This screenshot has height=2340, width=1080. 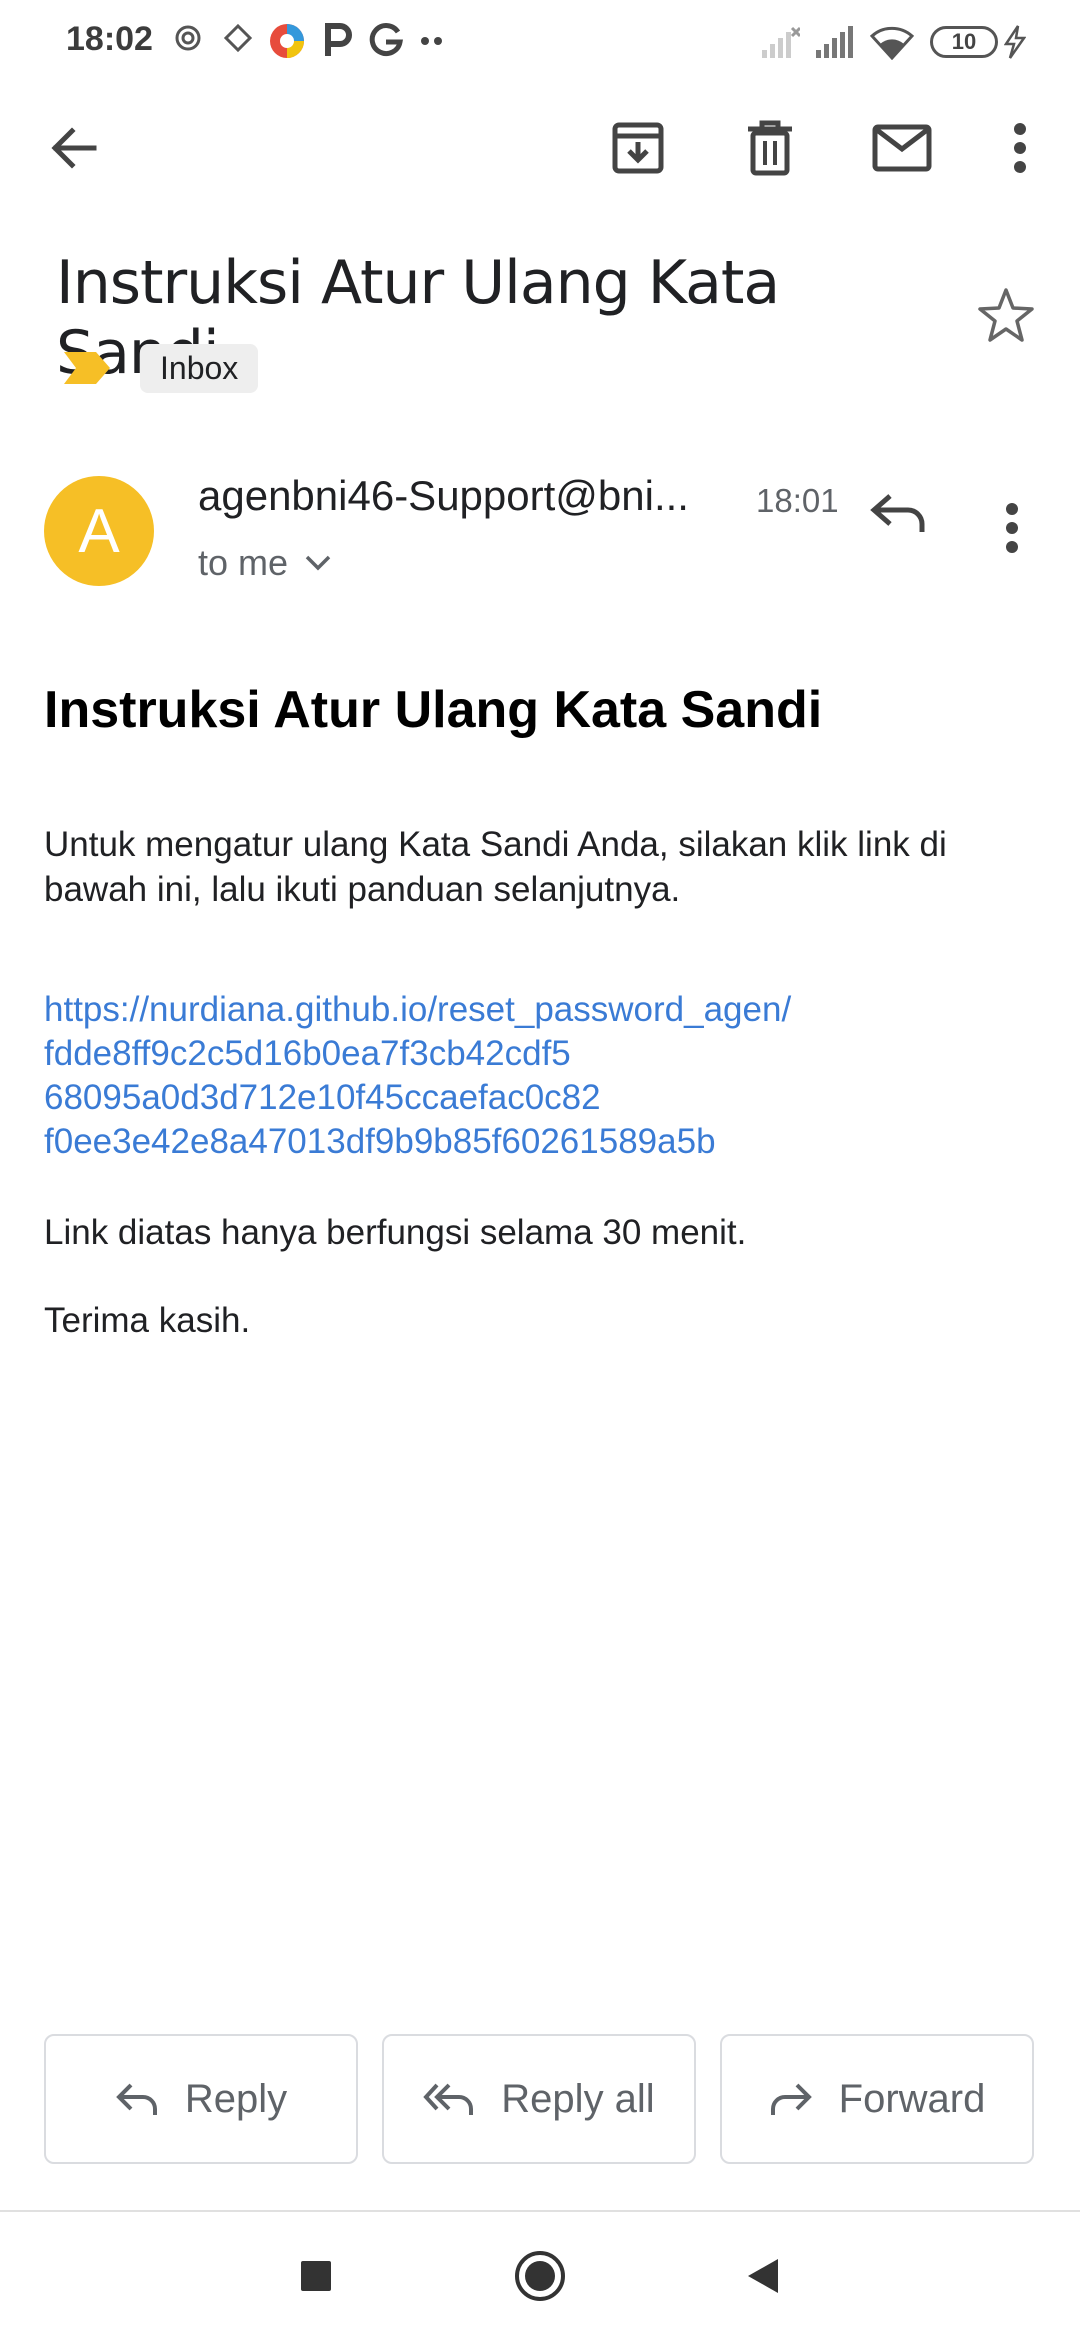 What do you see at coordinates (797, 500) in the screenshot?
I see `email-time: 18:01` at bounding box center [797, 500].